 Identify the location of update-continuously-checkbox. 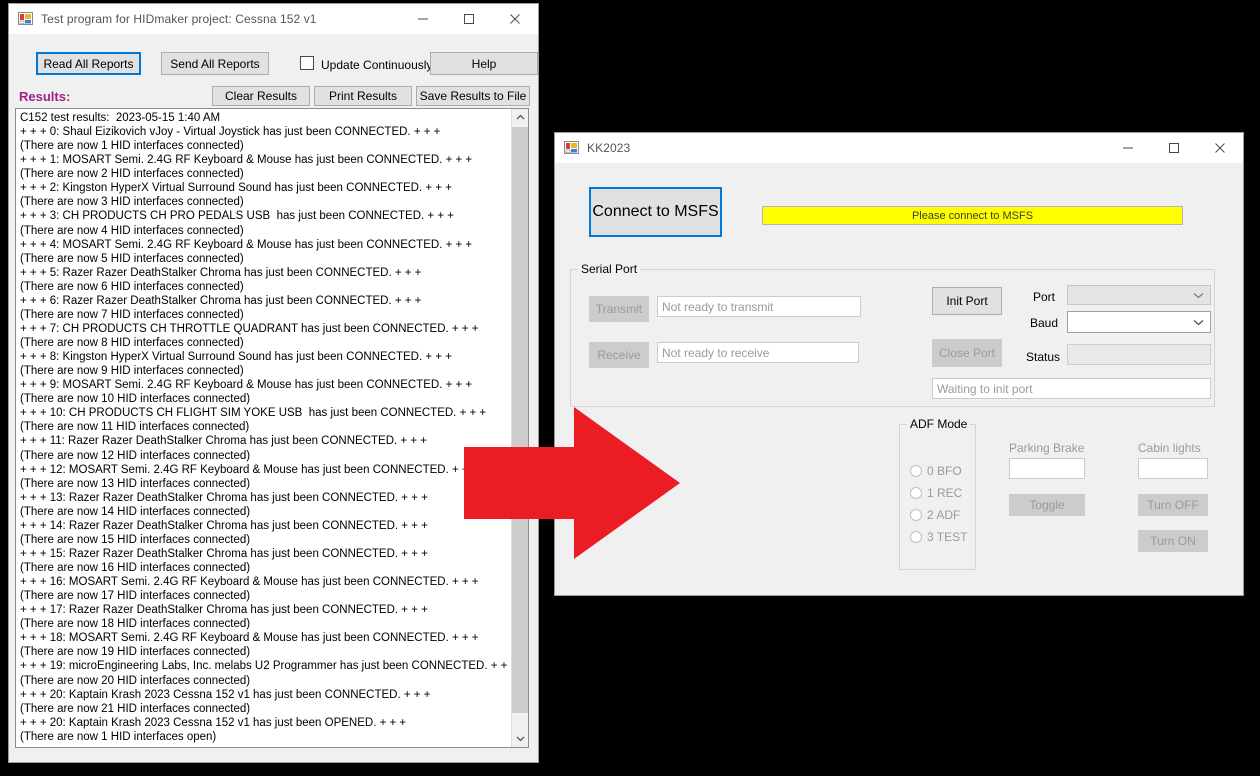
(307, 63).